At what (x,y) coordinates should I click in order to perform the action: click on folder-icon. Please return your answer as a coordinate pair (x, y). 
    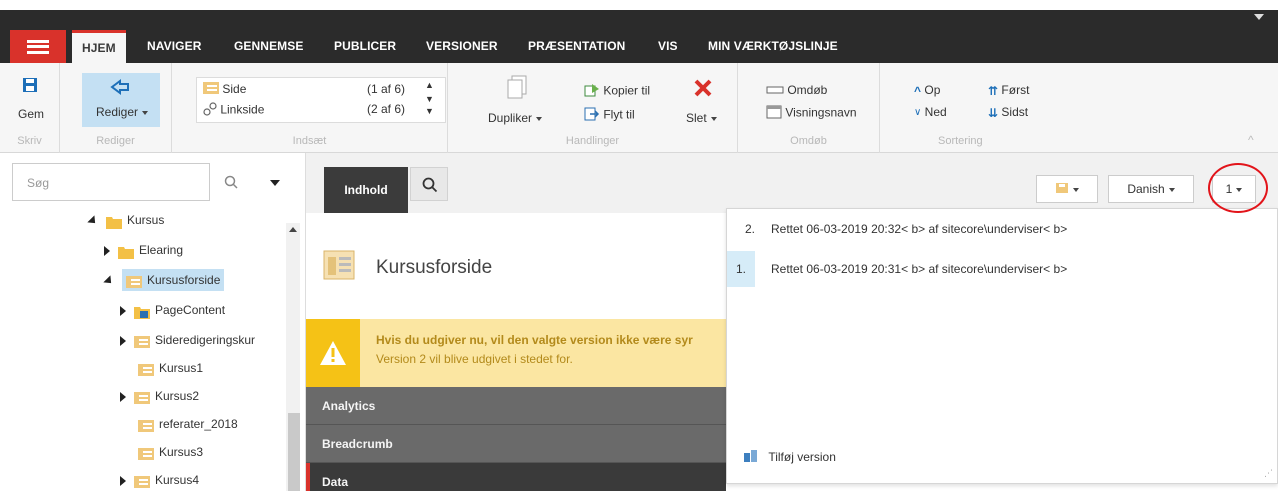
    Looking at the image, I should click on (114, 221).